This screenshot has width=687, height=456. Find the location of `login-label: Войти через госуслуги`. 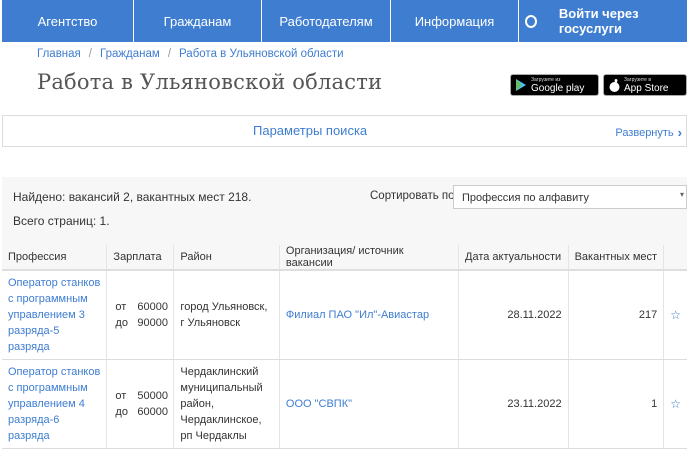

login-label: Войти через госуслуги is located at coordinates (598, 21).